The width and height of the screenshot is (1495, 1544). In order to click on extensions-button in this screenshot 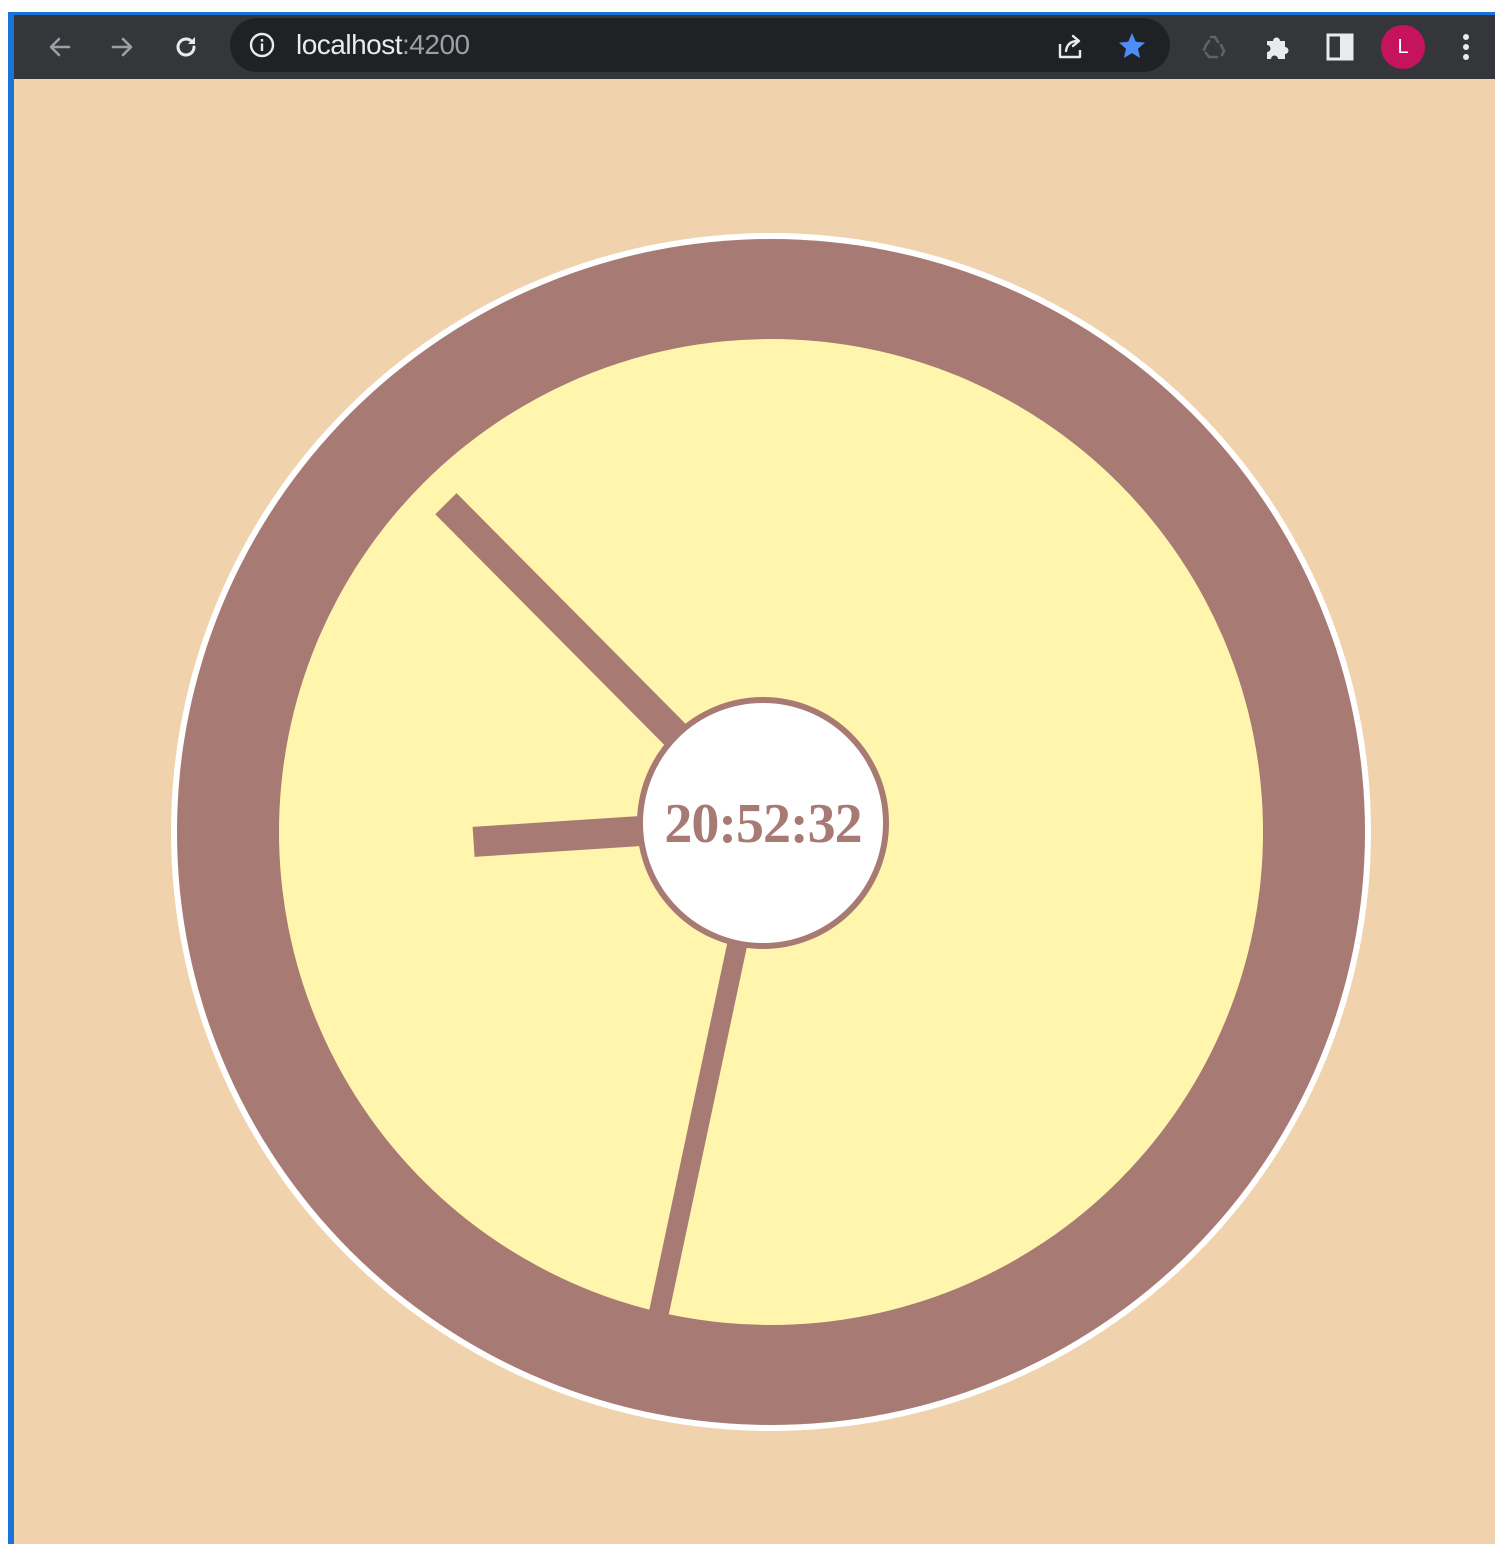, I will do `click(1278, 47)`.